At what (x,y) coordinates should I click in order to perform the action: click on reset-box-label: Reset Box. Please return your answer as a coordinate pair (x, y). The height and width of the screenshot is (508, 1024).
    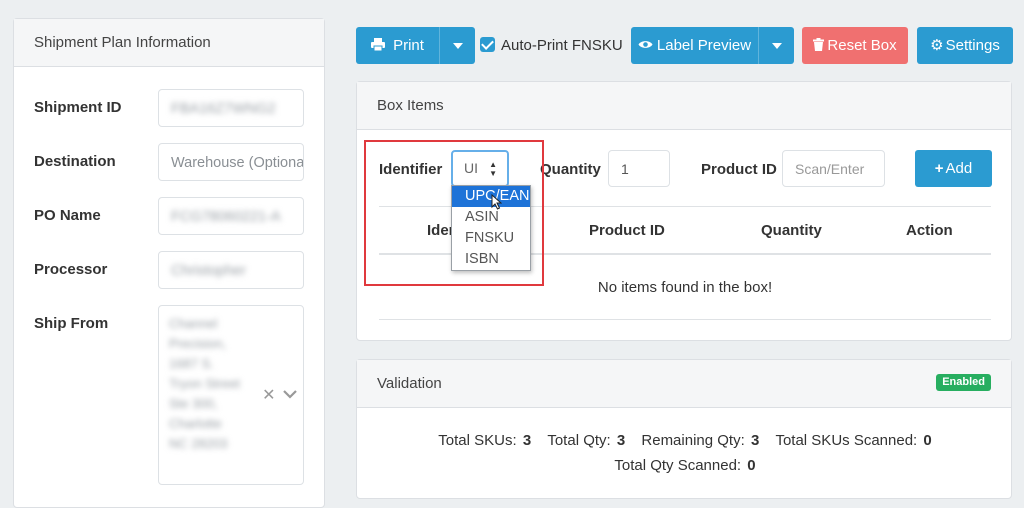
    Looking at the image, I should click on (862, 45).